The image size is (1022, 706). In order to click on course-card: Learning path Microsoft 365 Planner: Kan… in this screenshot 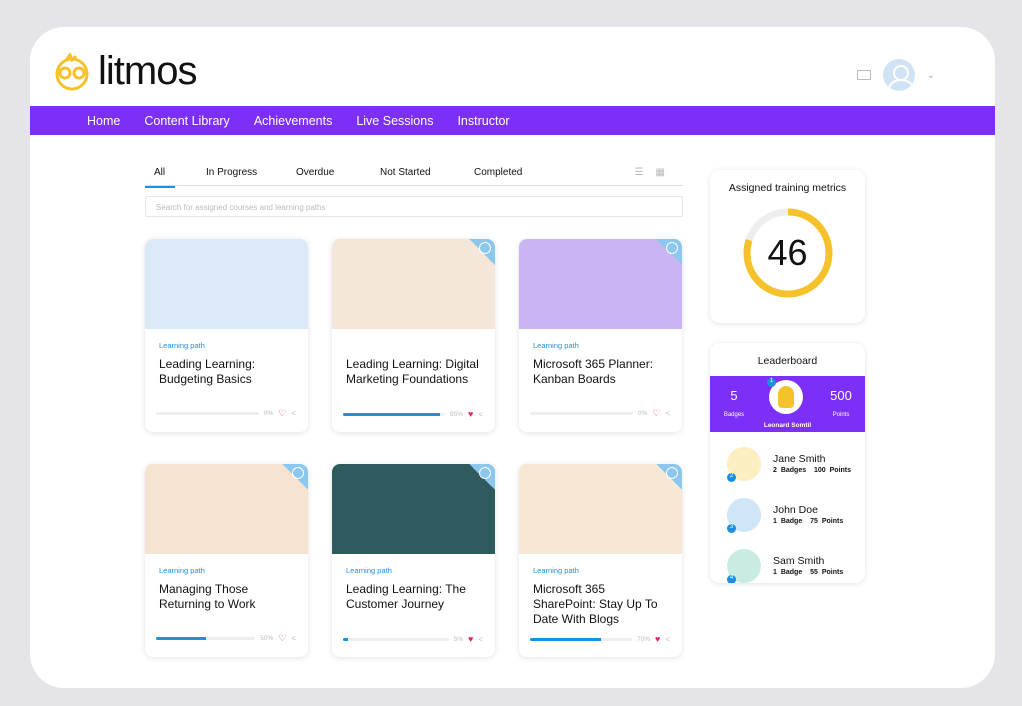, I will do `click(600, 335)`.